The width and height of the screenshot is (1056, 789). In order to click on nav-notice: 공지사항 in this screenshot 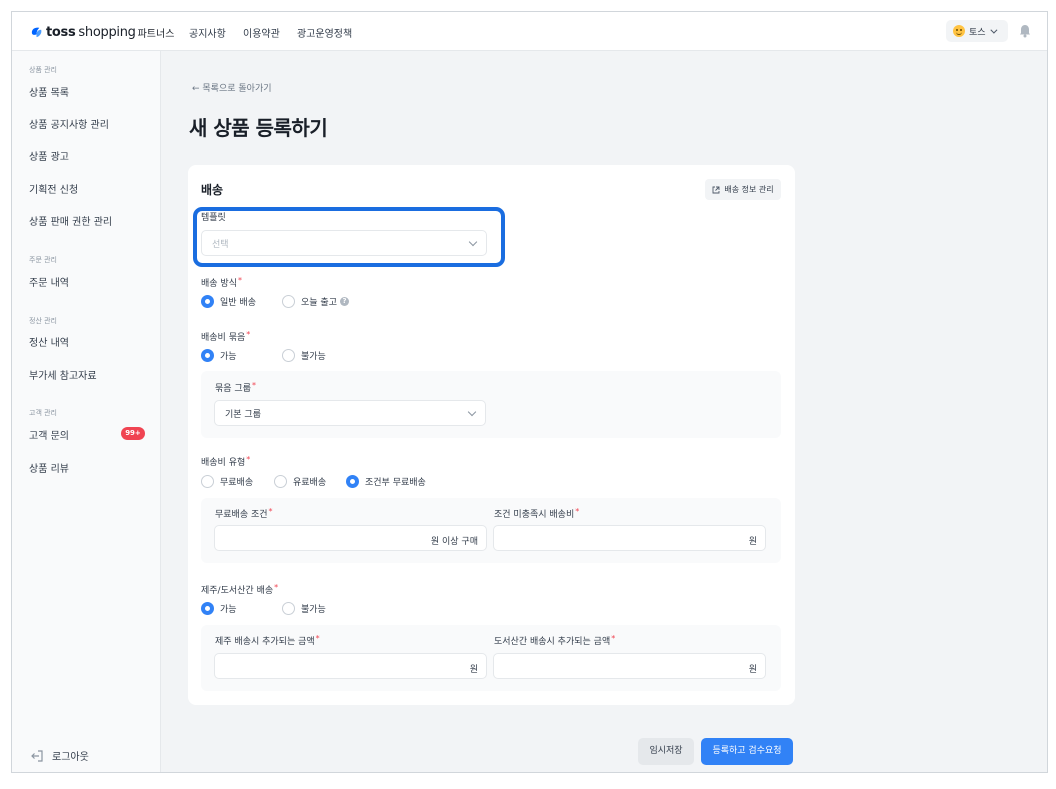, I will do `click(207, 32)`.